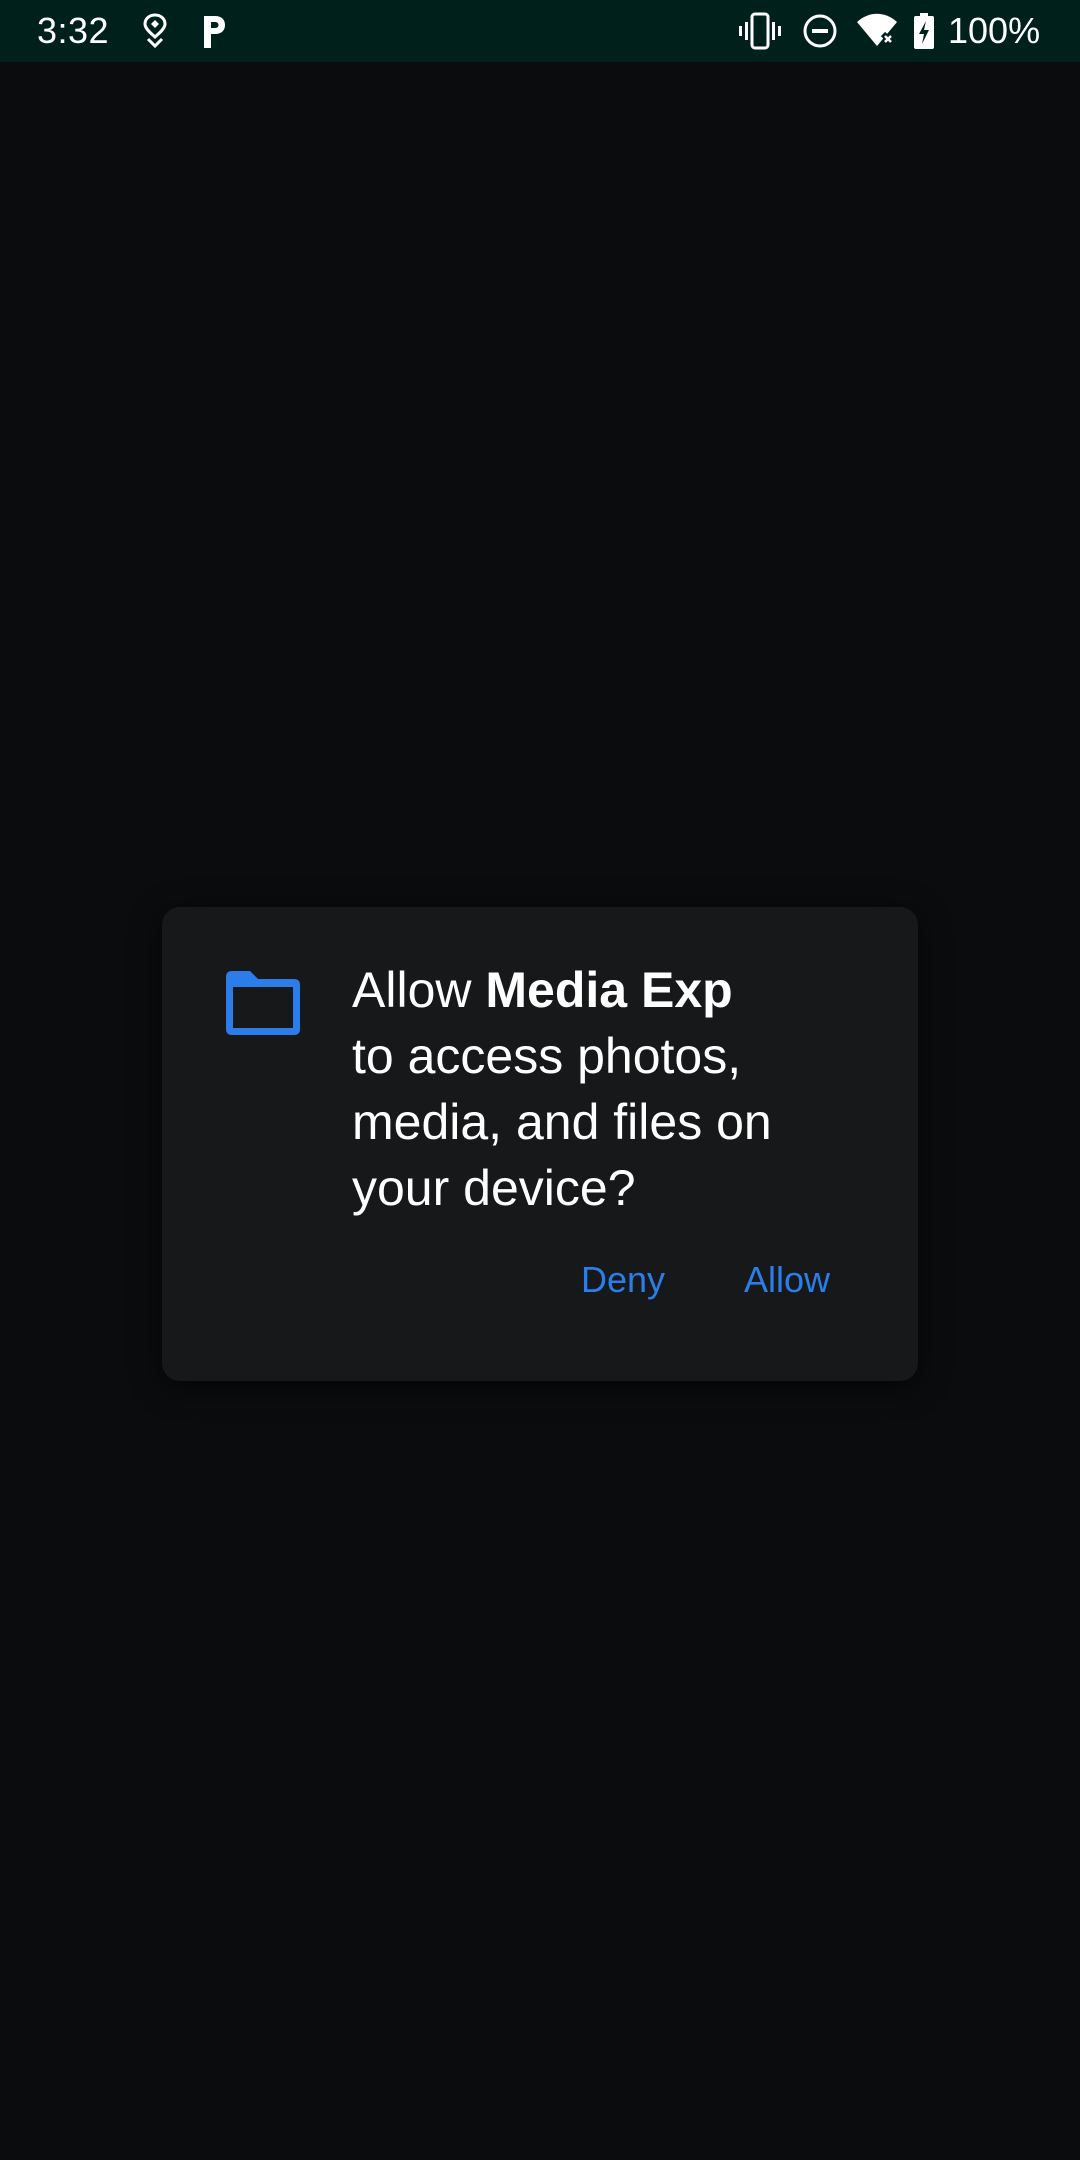 Image resolution: width=1080 pixels, height=2160 pixels. I want to click on wifi-no-internet-icon, so click(877, 30).